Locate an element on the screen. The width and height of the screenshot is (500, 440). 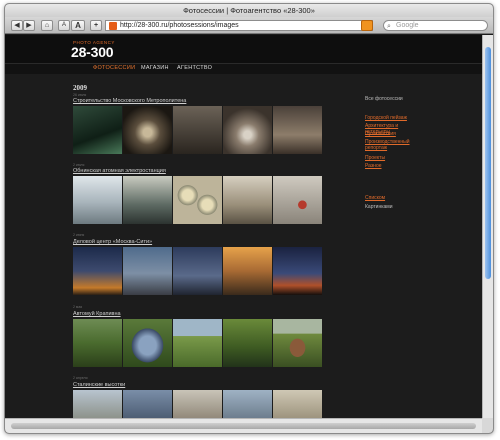
forward-arrow-icon: ▶ is located at coordinates (29, 25).